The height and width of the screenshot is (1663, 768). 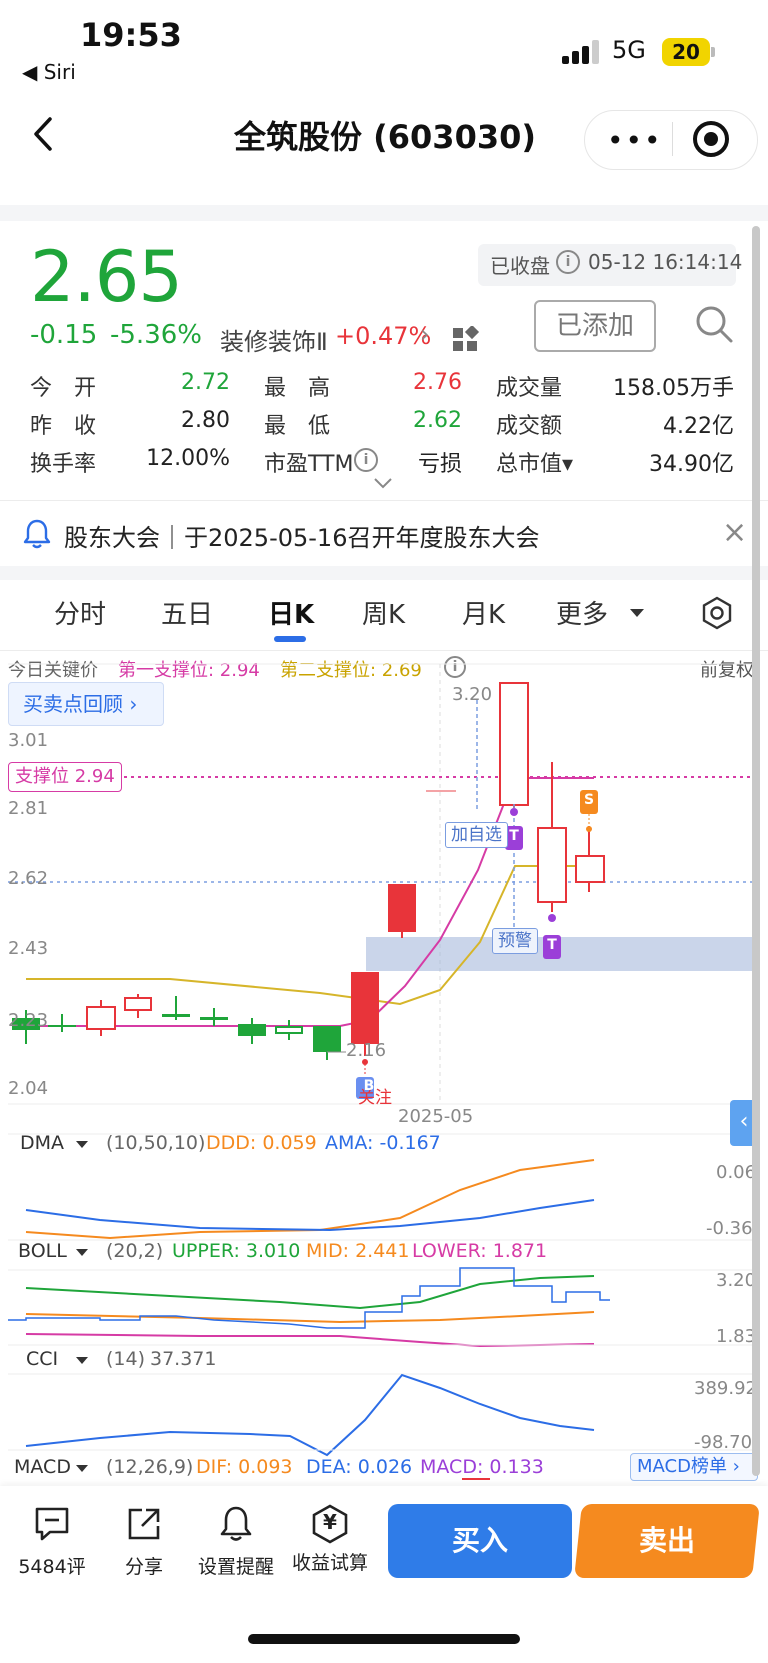 I want to click on boll-price-steps, so click(x=309, y=1298).